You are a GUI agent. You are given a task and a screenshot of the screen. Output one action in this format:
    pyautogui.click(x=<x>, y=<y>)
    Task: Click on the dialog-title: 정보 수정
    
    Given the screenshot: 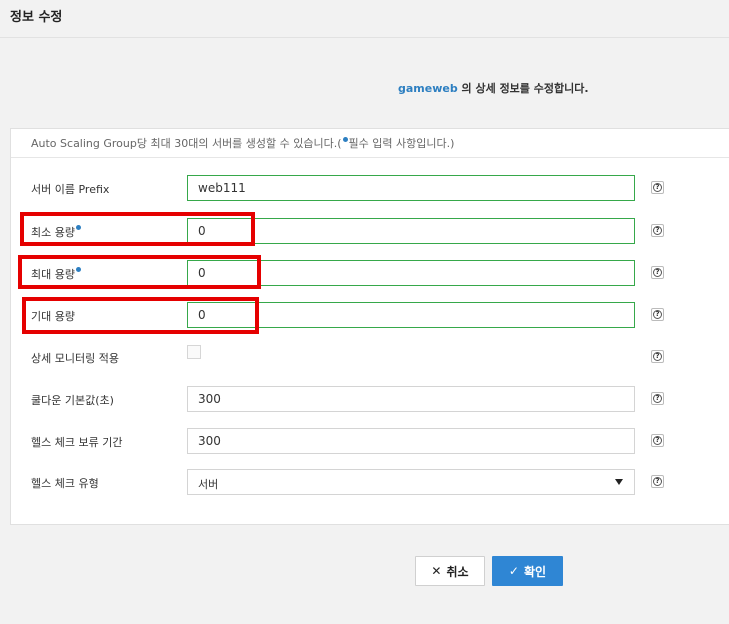 What is the action you would take?
    pyautogui.click(x=36, y=17)
    